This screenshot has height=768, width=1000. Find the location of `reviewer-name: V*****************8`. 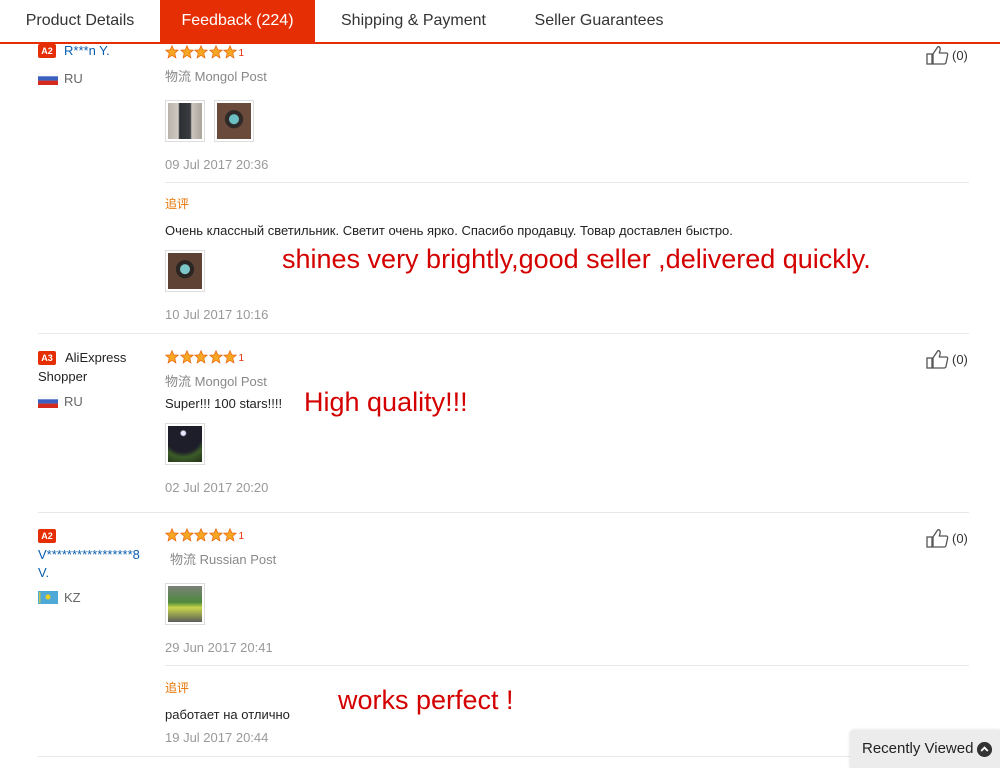

reviewer-name: V*****************8 is located at coordinates (89, 554).